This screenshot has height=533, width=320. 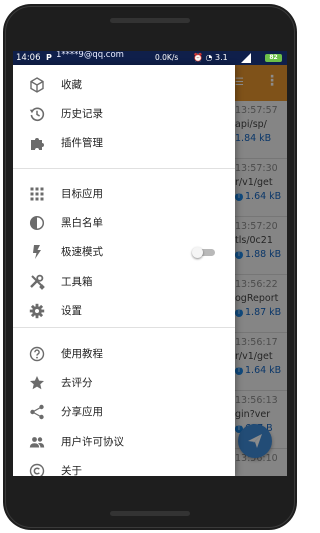 I want to click on apps-grid-icon, so click(x=37, y=194).